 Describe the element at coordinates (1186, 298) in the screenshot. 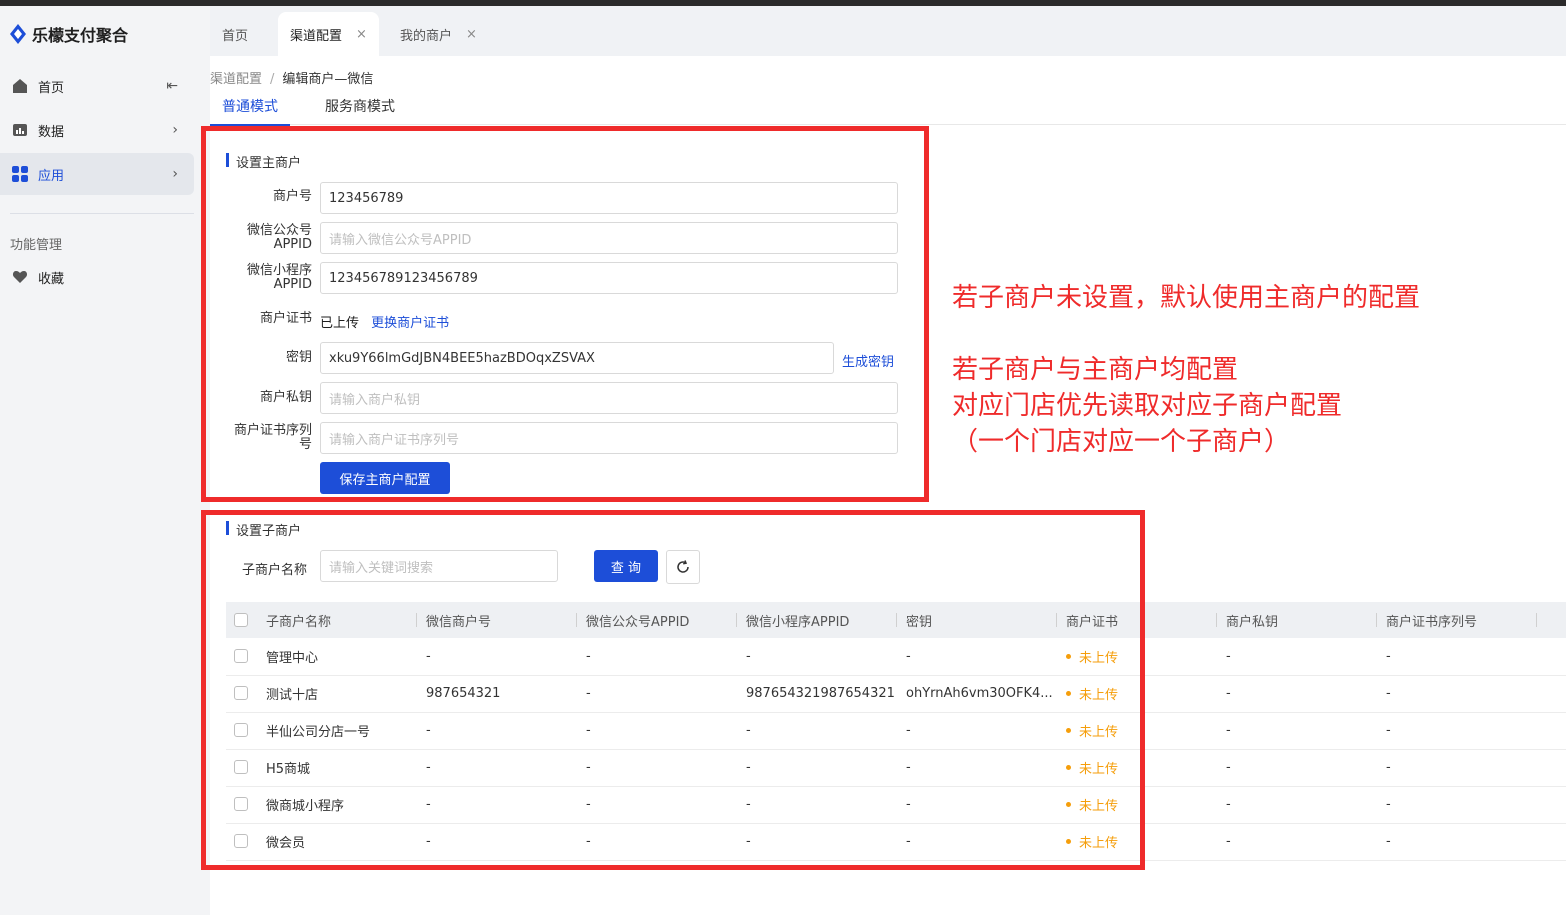

I see `annotation-note: 若子商户未设置，默认使用主商户的配置` at that location.